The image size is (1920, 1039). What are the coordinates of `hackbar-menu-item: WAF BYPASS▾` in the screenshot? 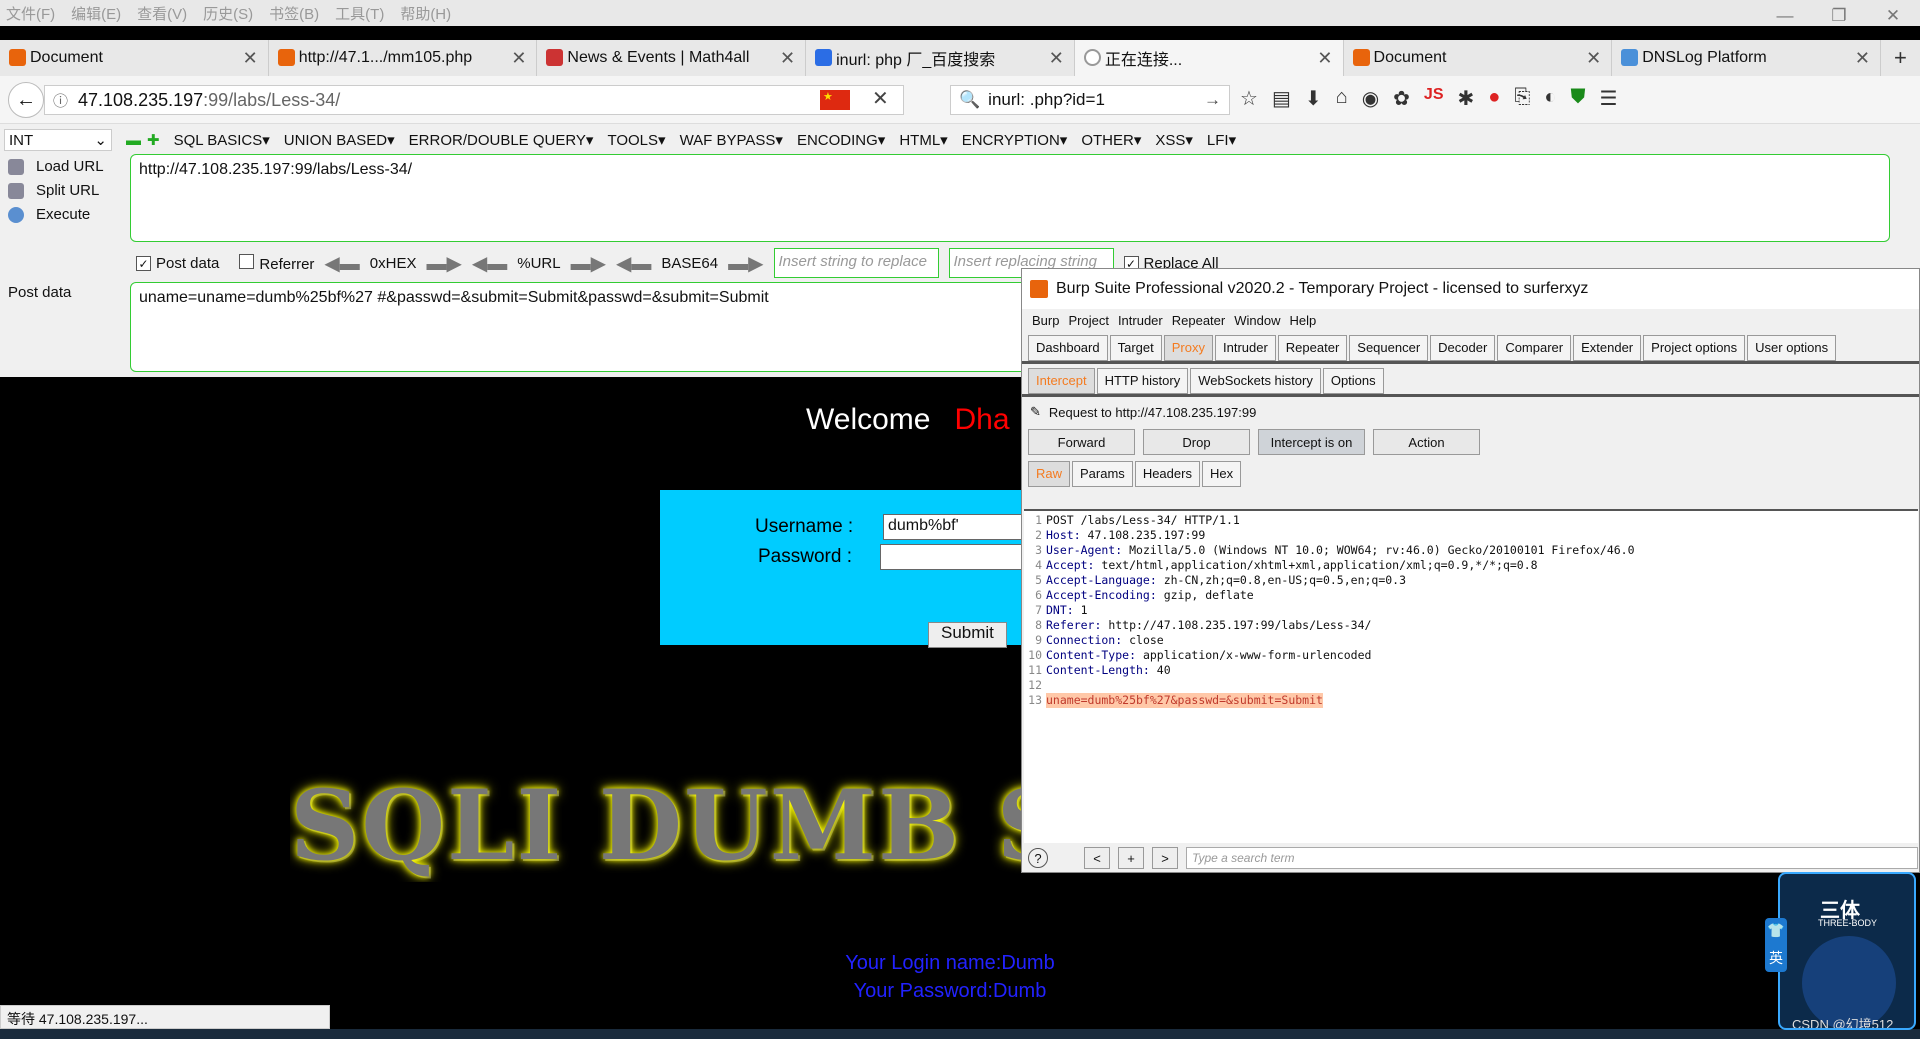 It's located at (731, 140).